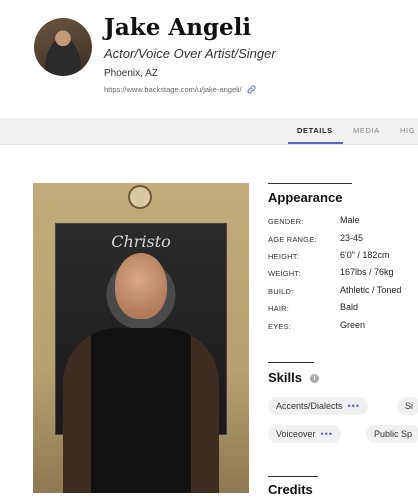 The height and width of the screenshot is (500, 418). I want to click on appearance-title: Appearance, so click(305, 197).